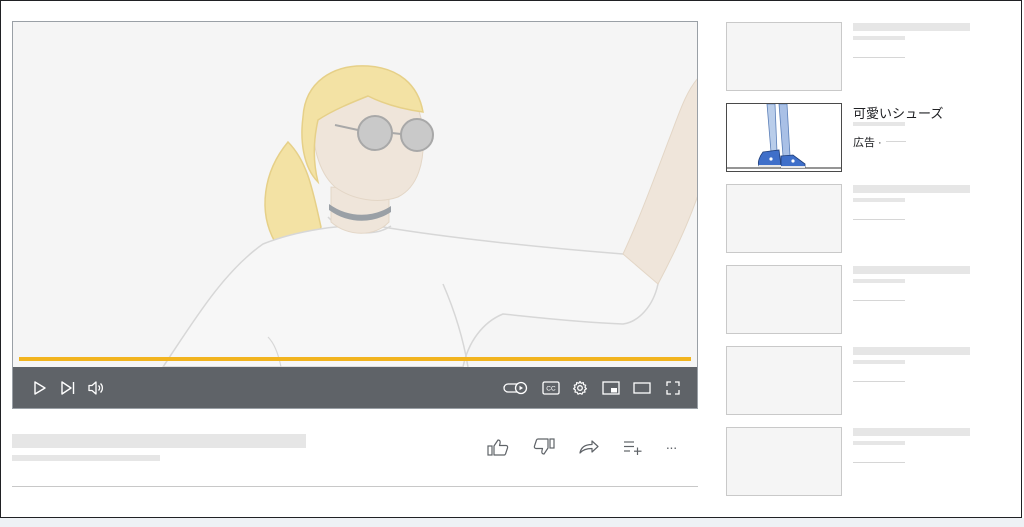 The width and height of the screenshot is (1024, 527). What do you see at coordinates (589, 447) in the screenshot?
I see `share-icon` at bounding box center [589, 447].